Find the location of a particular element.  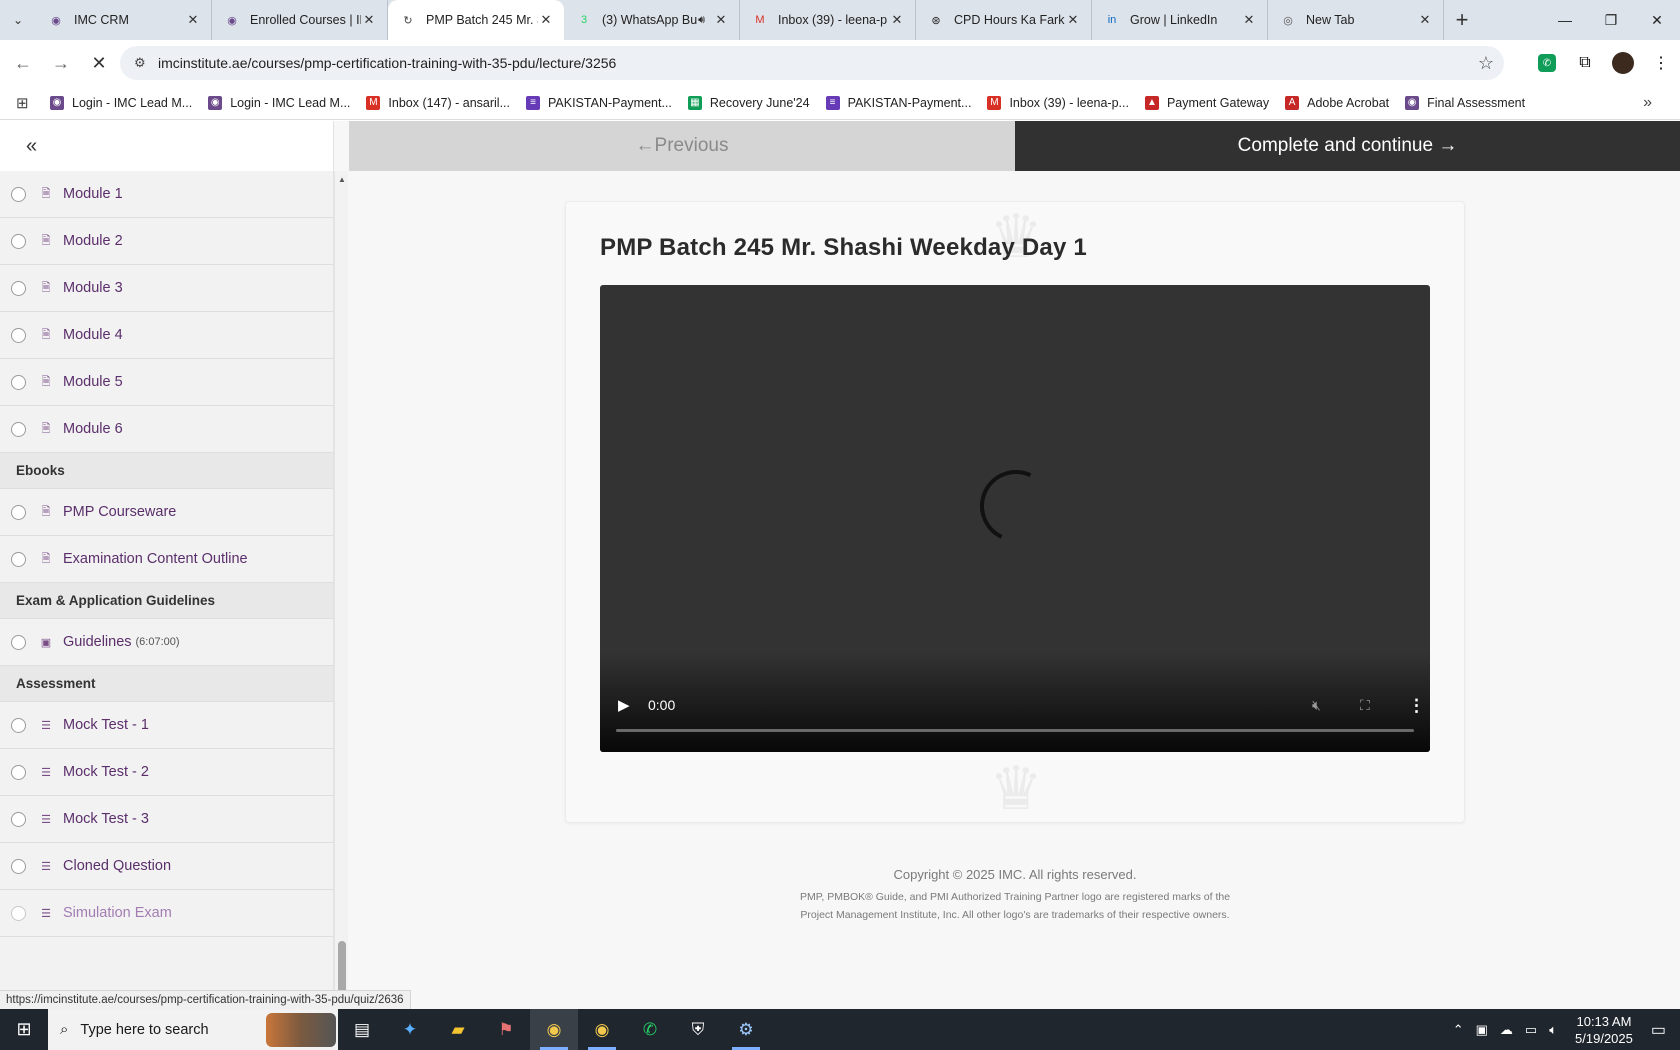

lecture-item: ☰ Mock Test - 3 is located at coordinates (166, 819).